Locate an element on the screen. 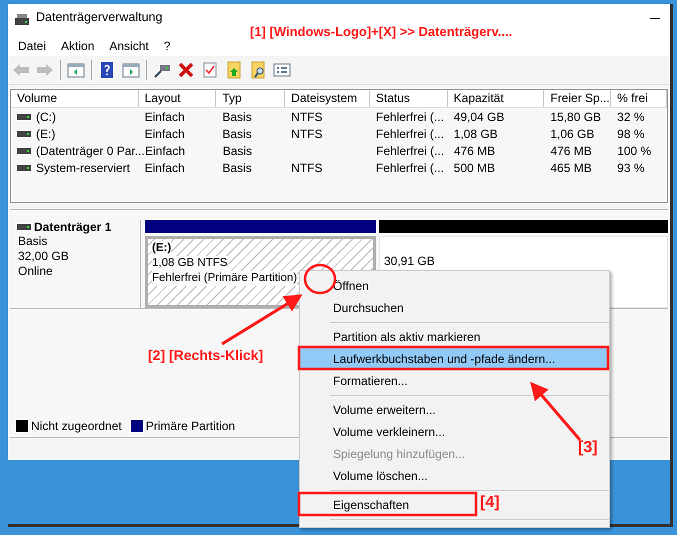 The width and height of the screenshot is (677, 535). table-cell: System-reserviert is located at coordinates (83, 167).